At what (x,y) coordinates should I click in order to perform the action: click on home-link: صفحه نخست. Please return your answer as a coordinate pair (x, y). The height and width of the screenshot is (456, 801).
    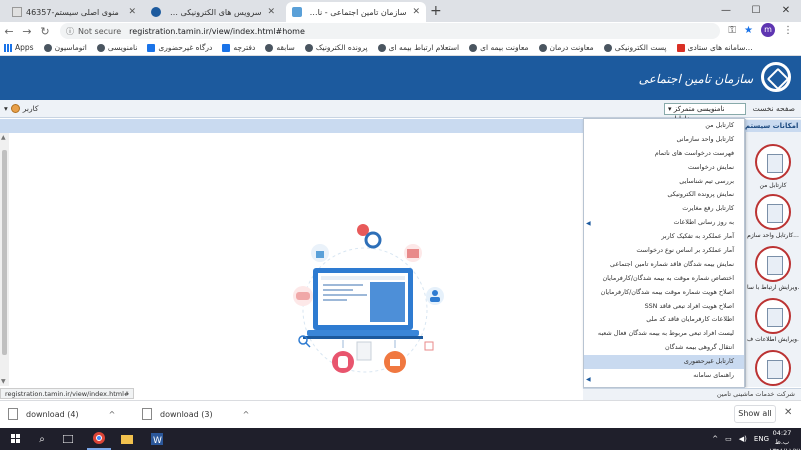
    Looking at the image, I should click on (774, 108).